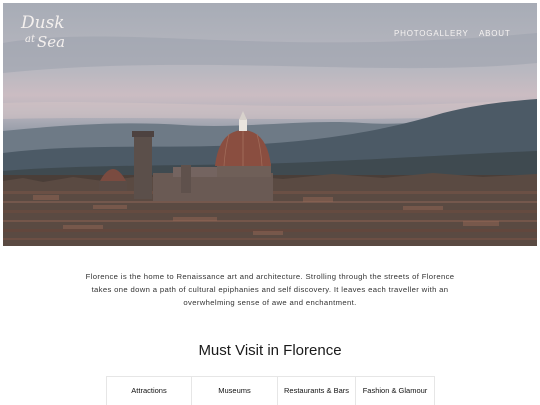  Describe the element at coordinates (235, 391) in the screenshot. I see `tab-museums: Museums` at that location.